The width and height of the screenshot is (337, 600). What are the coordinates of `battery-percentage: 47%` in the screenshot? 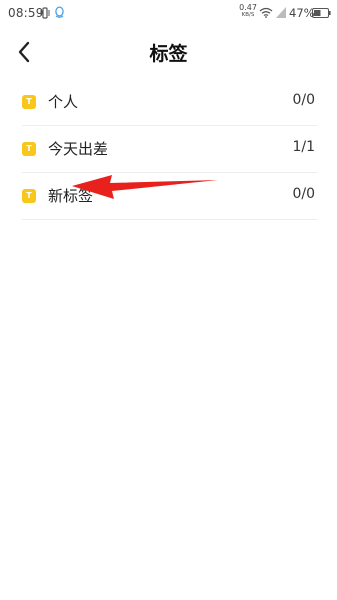 It's located at (302, 13).